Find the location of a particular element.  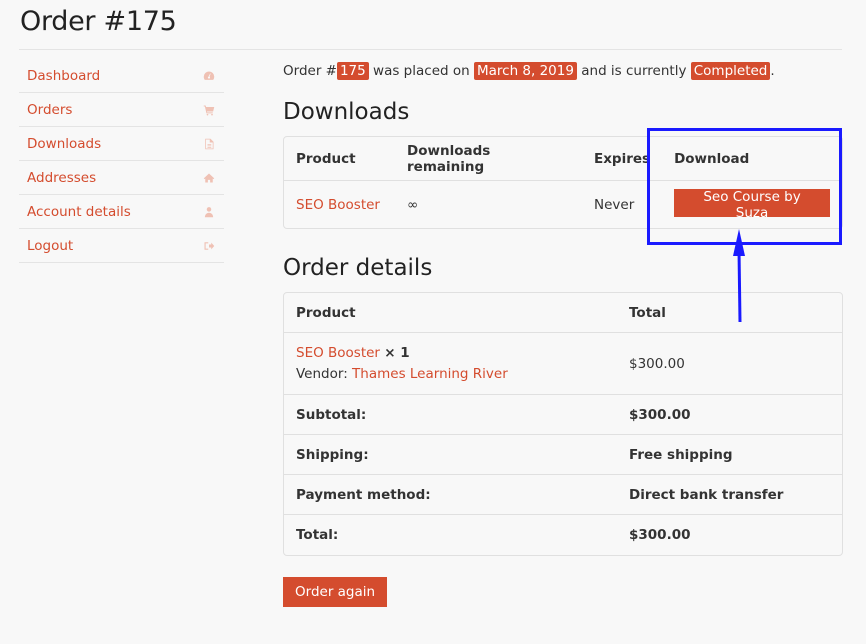

subtotal-value: $300.00 is located at coordinates (729, 415).